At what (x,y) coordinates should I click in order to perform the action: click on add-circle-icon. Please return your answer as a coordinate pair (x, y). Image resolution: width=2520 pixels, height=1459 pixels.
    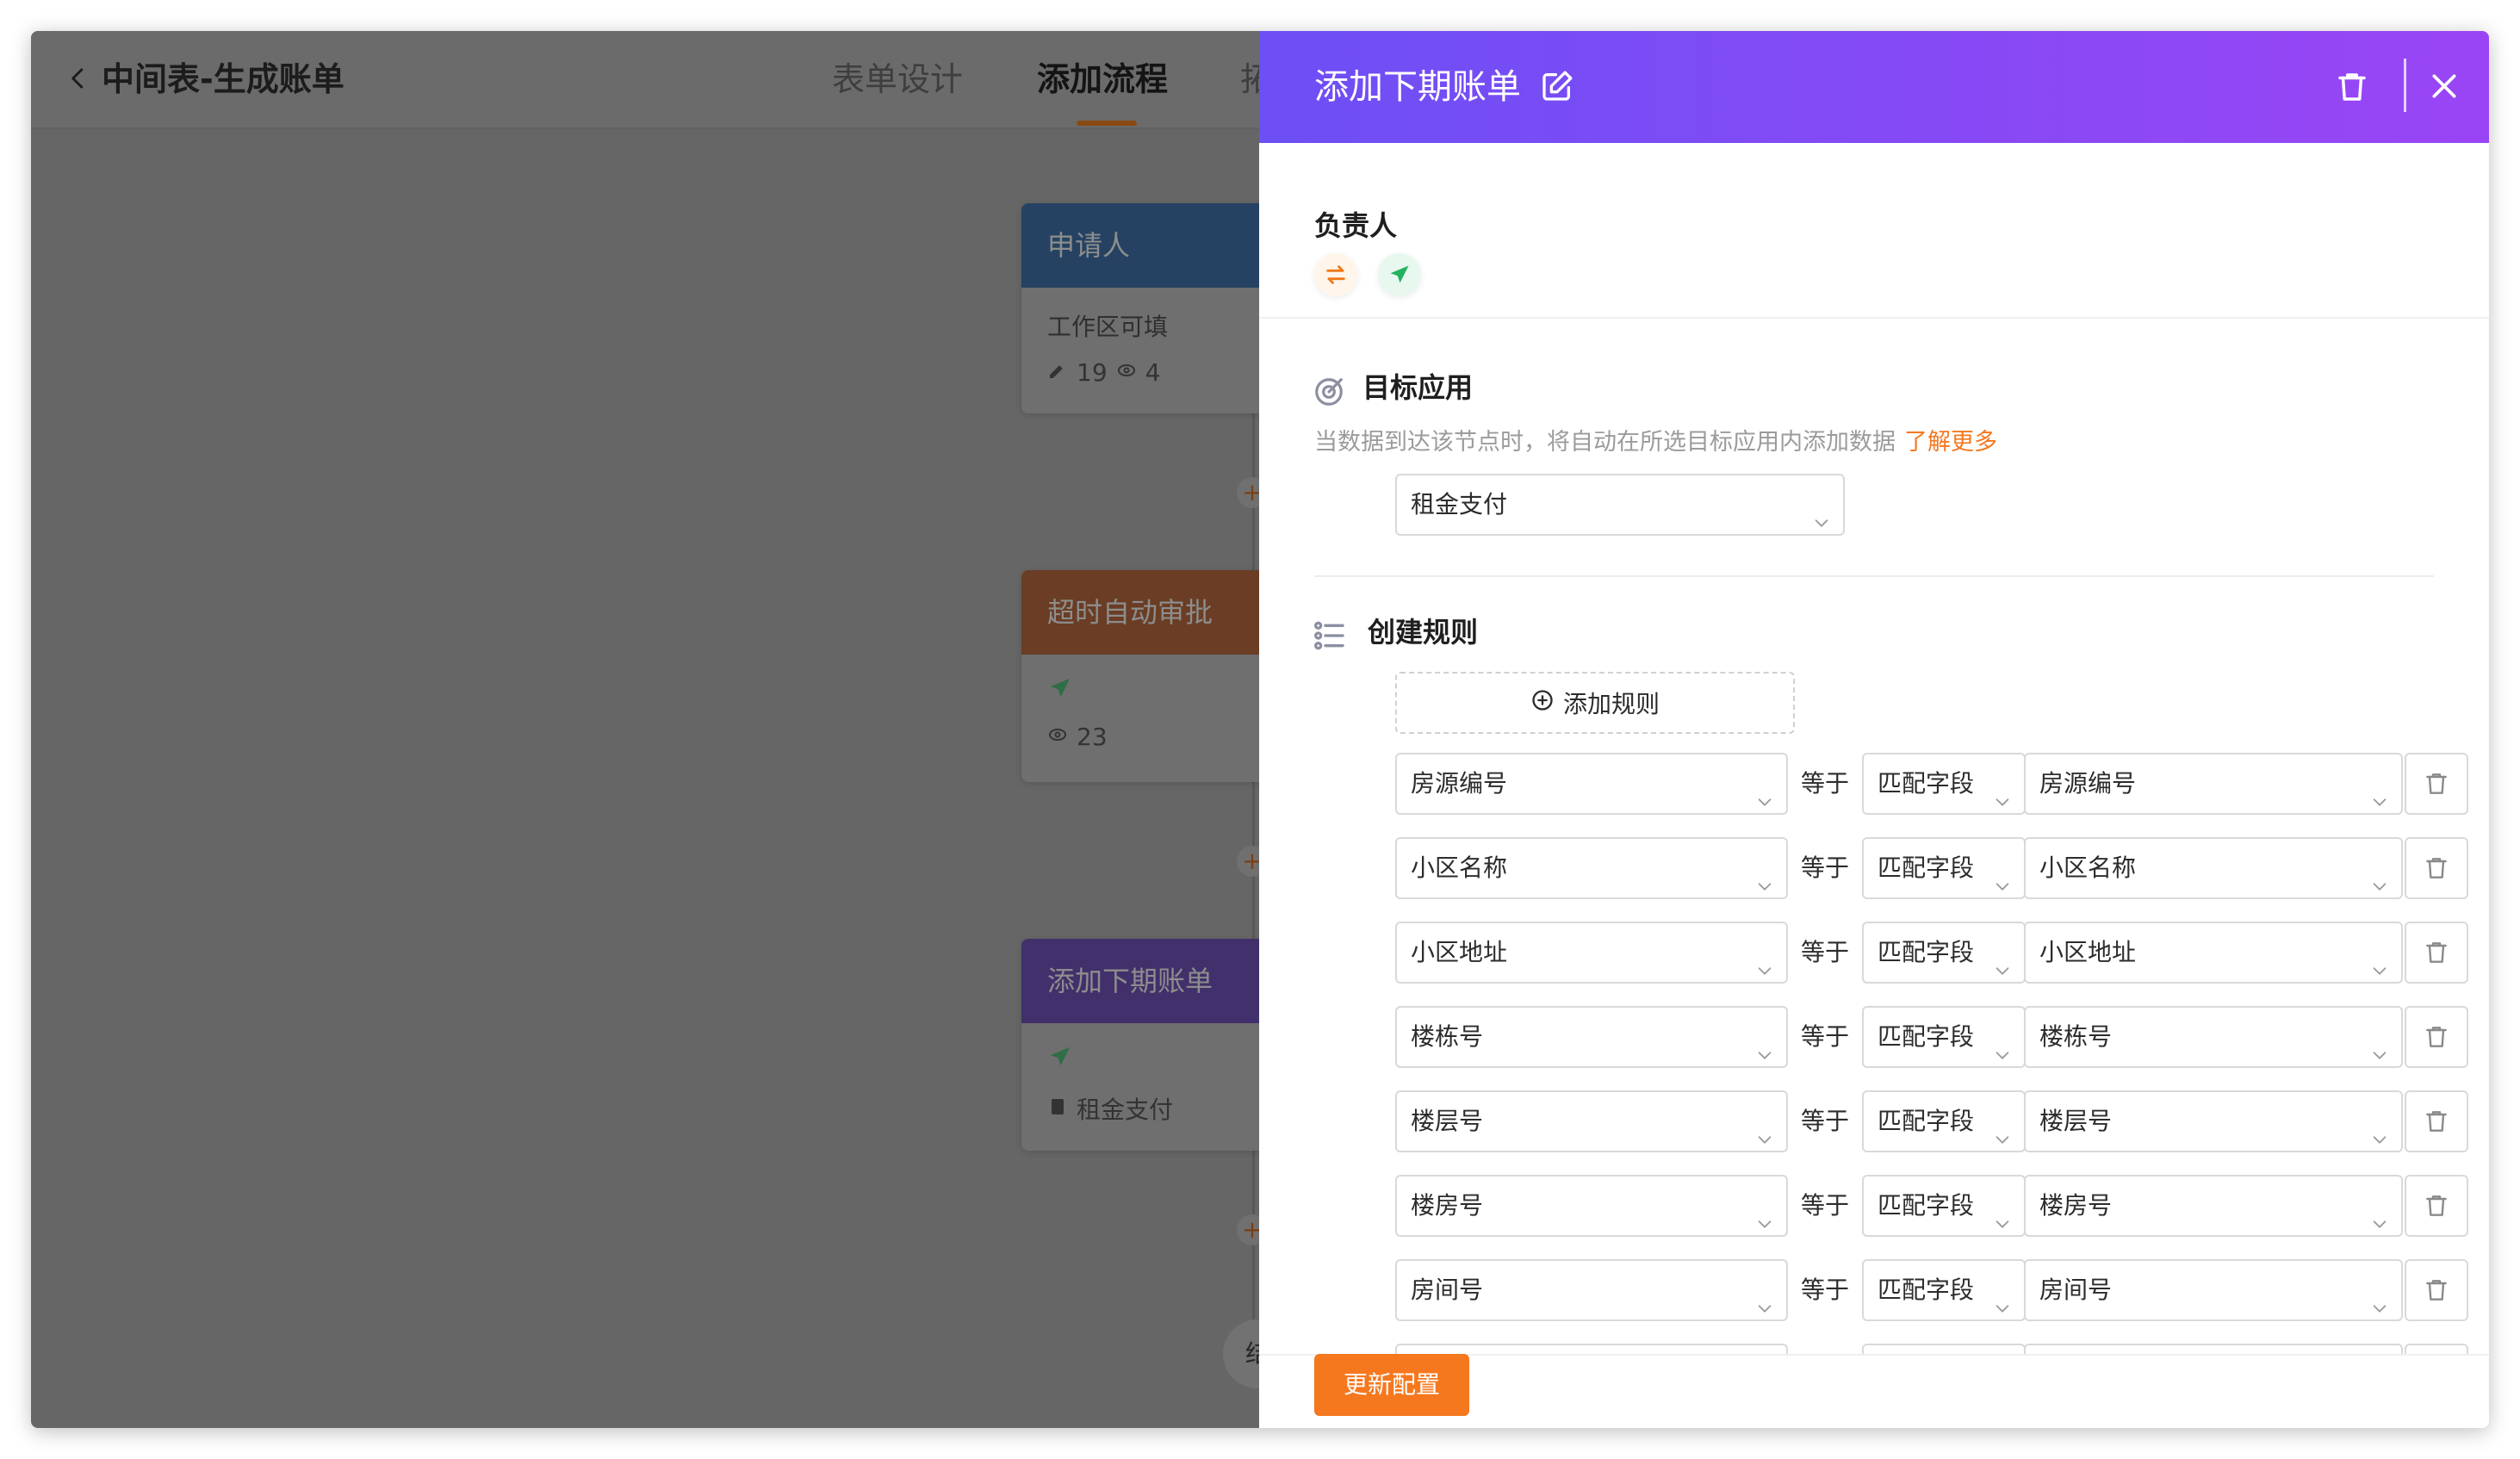
    Looking at the image, I should click on (1543, 703).